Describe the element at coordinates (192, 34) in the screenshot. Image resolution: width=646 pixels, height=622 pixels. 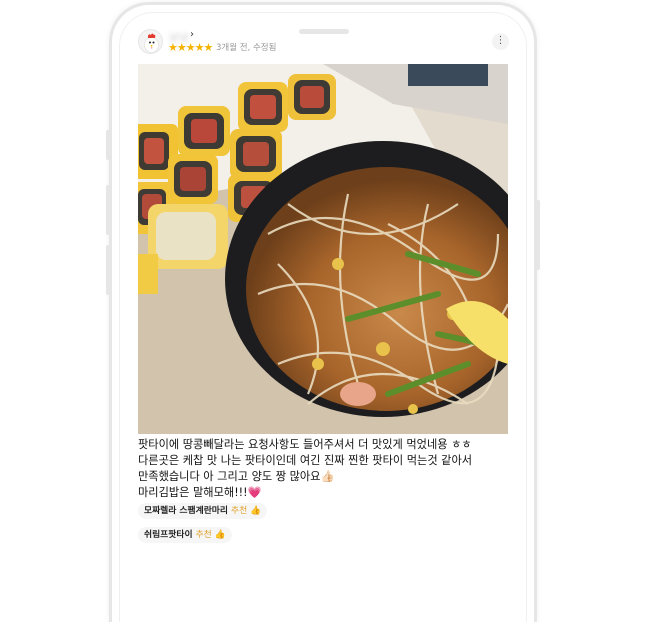
I see `chevron-right-icon: ›` at that location.